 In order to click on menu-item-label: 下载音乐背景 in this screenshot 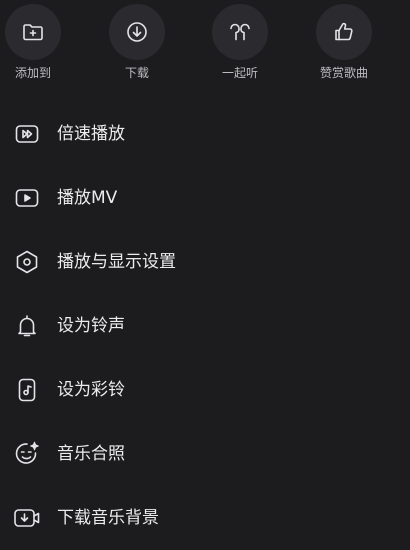, I will do `click(108, 518)`.